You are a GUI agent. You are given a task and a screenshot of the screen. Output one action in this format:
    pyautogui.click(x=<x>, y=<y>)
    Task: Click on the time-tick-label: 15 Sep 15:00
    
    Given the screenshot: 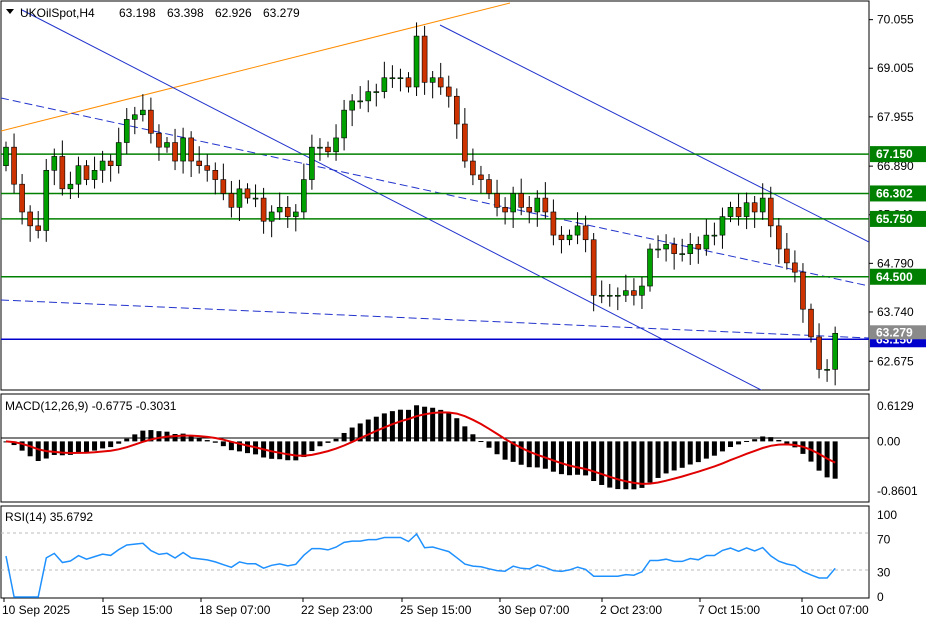 What is the action you would take?
    pyautogui.click(x=137, y=610)
    